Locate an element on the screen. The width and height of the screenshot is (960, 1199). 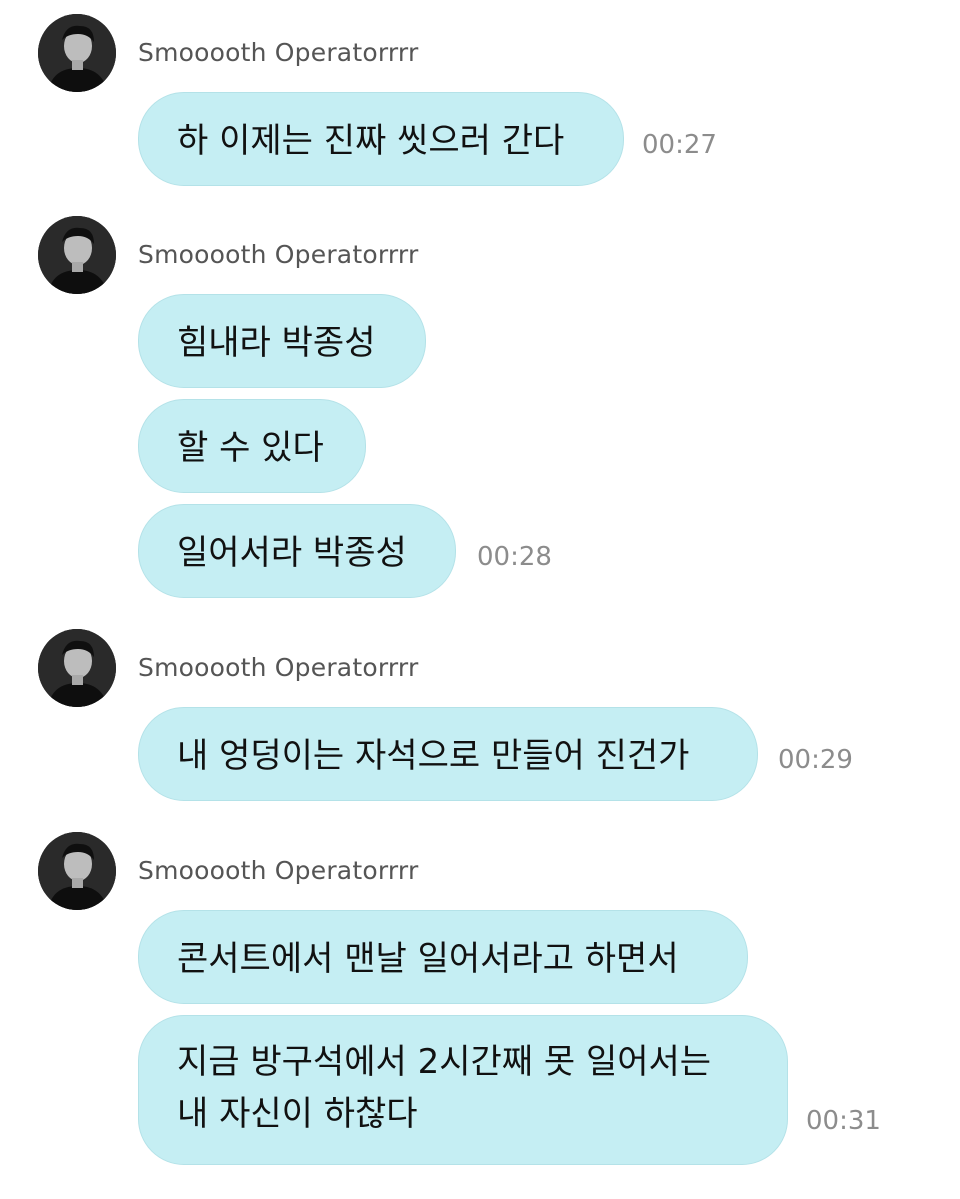
message-line: 지금 방구석에서 2시간째 못 일어서는 is located at coordinates (444, 1062).